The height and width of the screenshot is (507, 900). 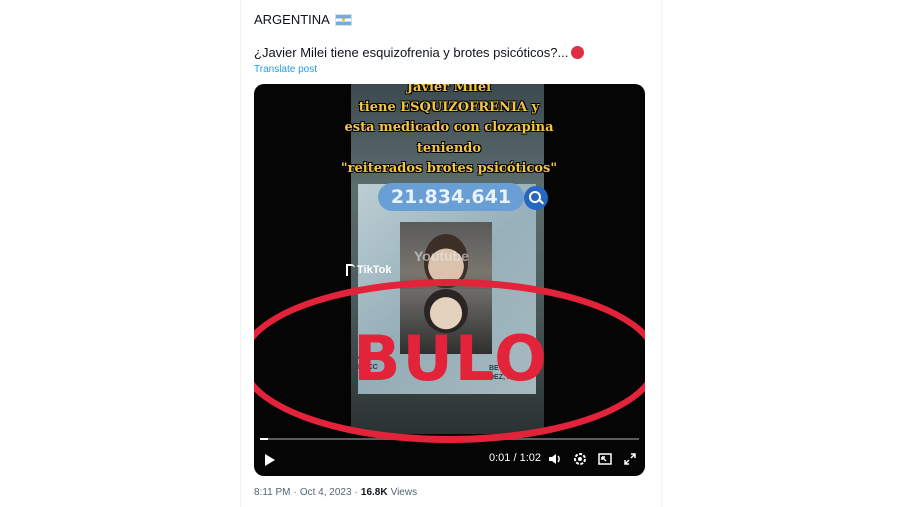 I want to click on youtube-watermark: Youtube, so click(x=441, y=256).